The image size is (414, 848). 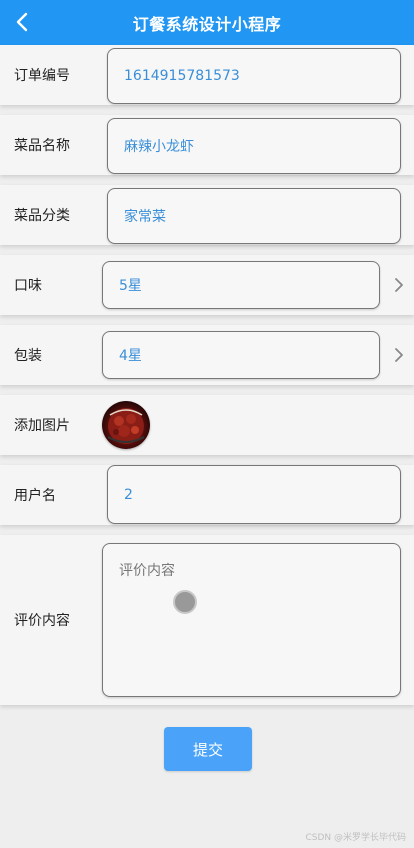 What do you see at coordinates (42, 216) in the screenshot?
I see `dish-category-label: 菜品分类` at bounding box center [42, 216].